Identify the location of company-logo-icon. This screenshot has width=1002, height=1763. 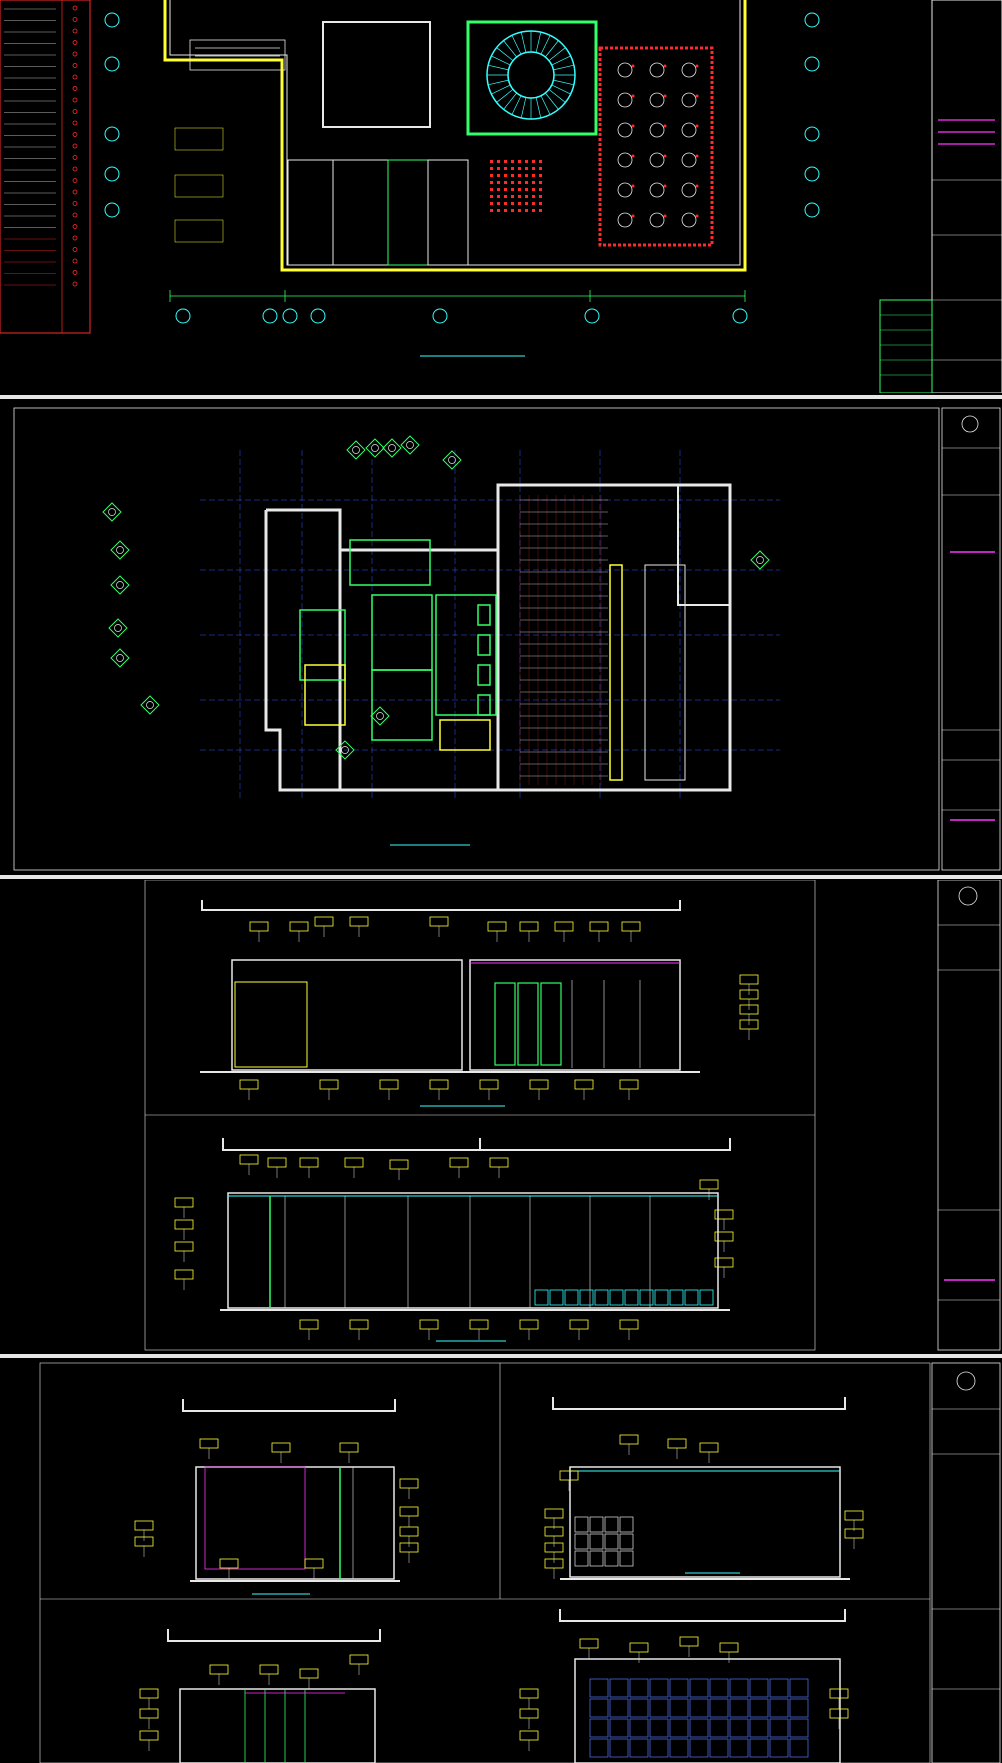
(970, 424).